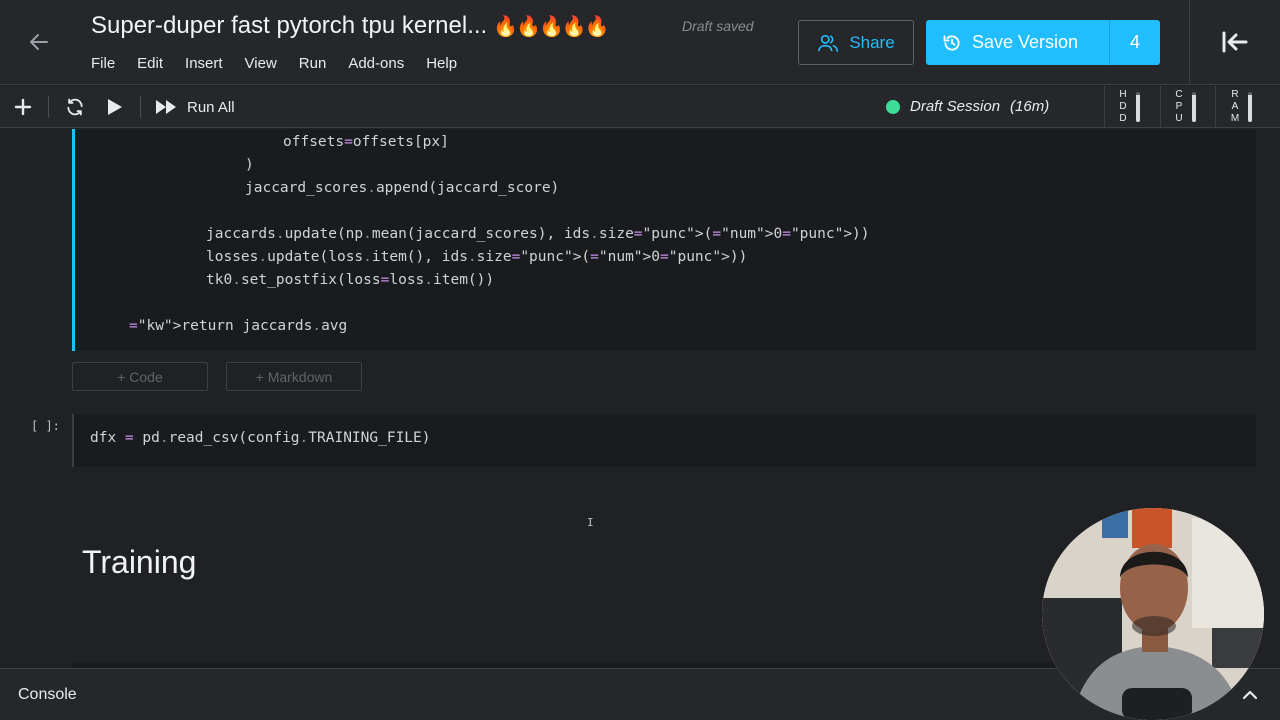 The width and height of the screenshot is (1280, 720). Describe the element at coordinates (45, 426) in the screenshot. I see `cell-execution-prompt: [ ]:` at that location.